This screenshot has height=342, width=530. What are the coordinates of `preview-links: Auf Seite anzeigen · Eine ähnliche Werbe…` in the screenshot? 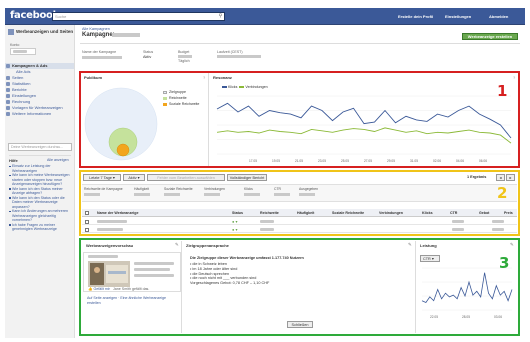 It's located at (131, 300).